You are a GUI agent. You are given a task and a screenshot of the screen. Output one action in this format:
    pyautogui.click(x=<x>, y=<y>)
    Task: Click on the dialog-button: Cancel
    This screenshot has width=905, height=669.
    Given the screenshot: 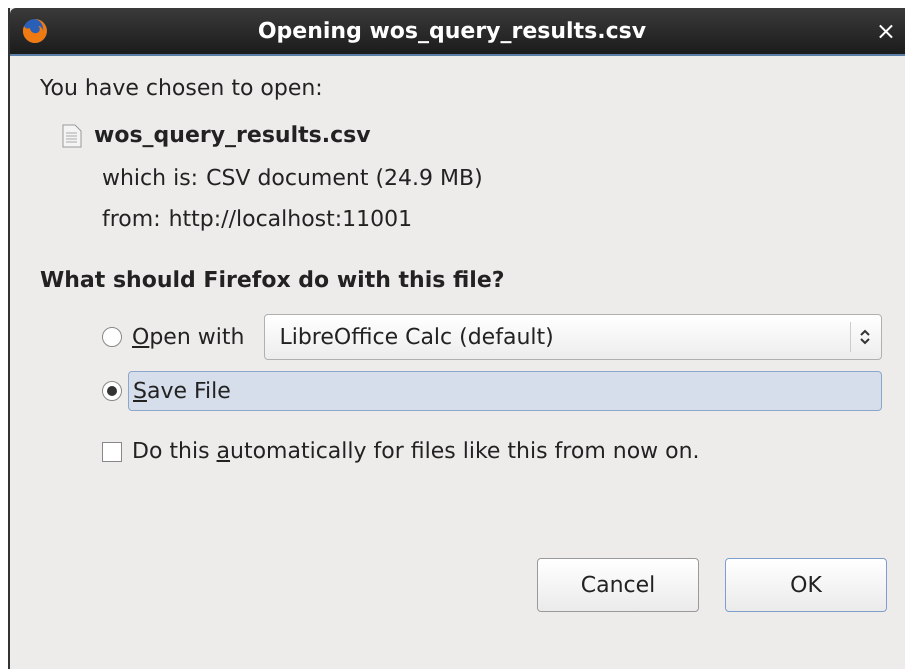 What is the action you would take?
    pyautogui.click(x=618, y=585)
    